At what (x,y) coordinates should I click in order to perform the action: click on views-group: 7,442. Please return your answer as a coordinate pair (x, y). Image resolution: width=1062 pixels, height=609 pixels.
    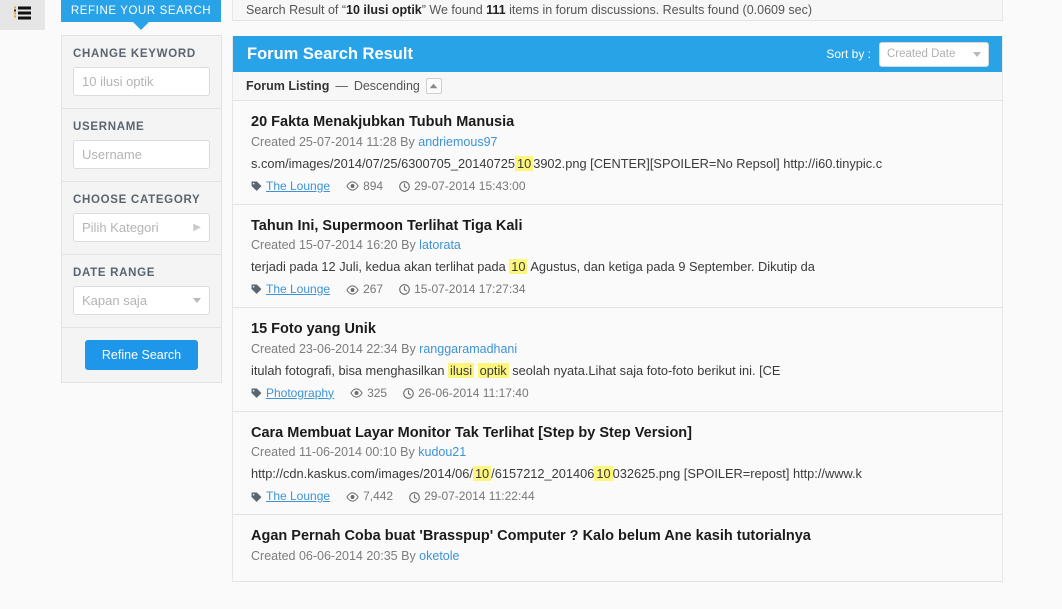
    Looking at the image, I should click on (369, 496).